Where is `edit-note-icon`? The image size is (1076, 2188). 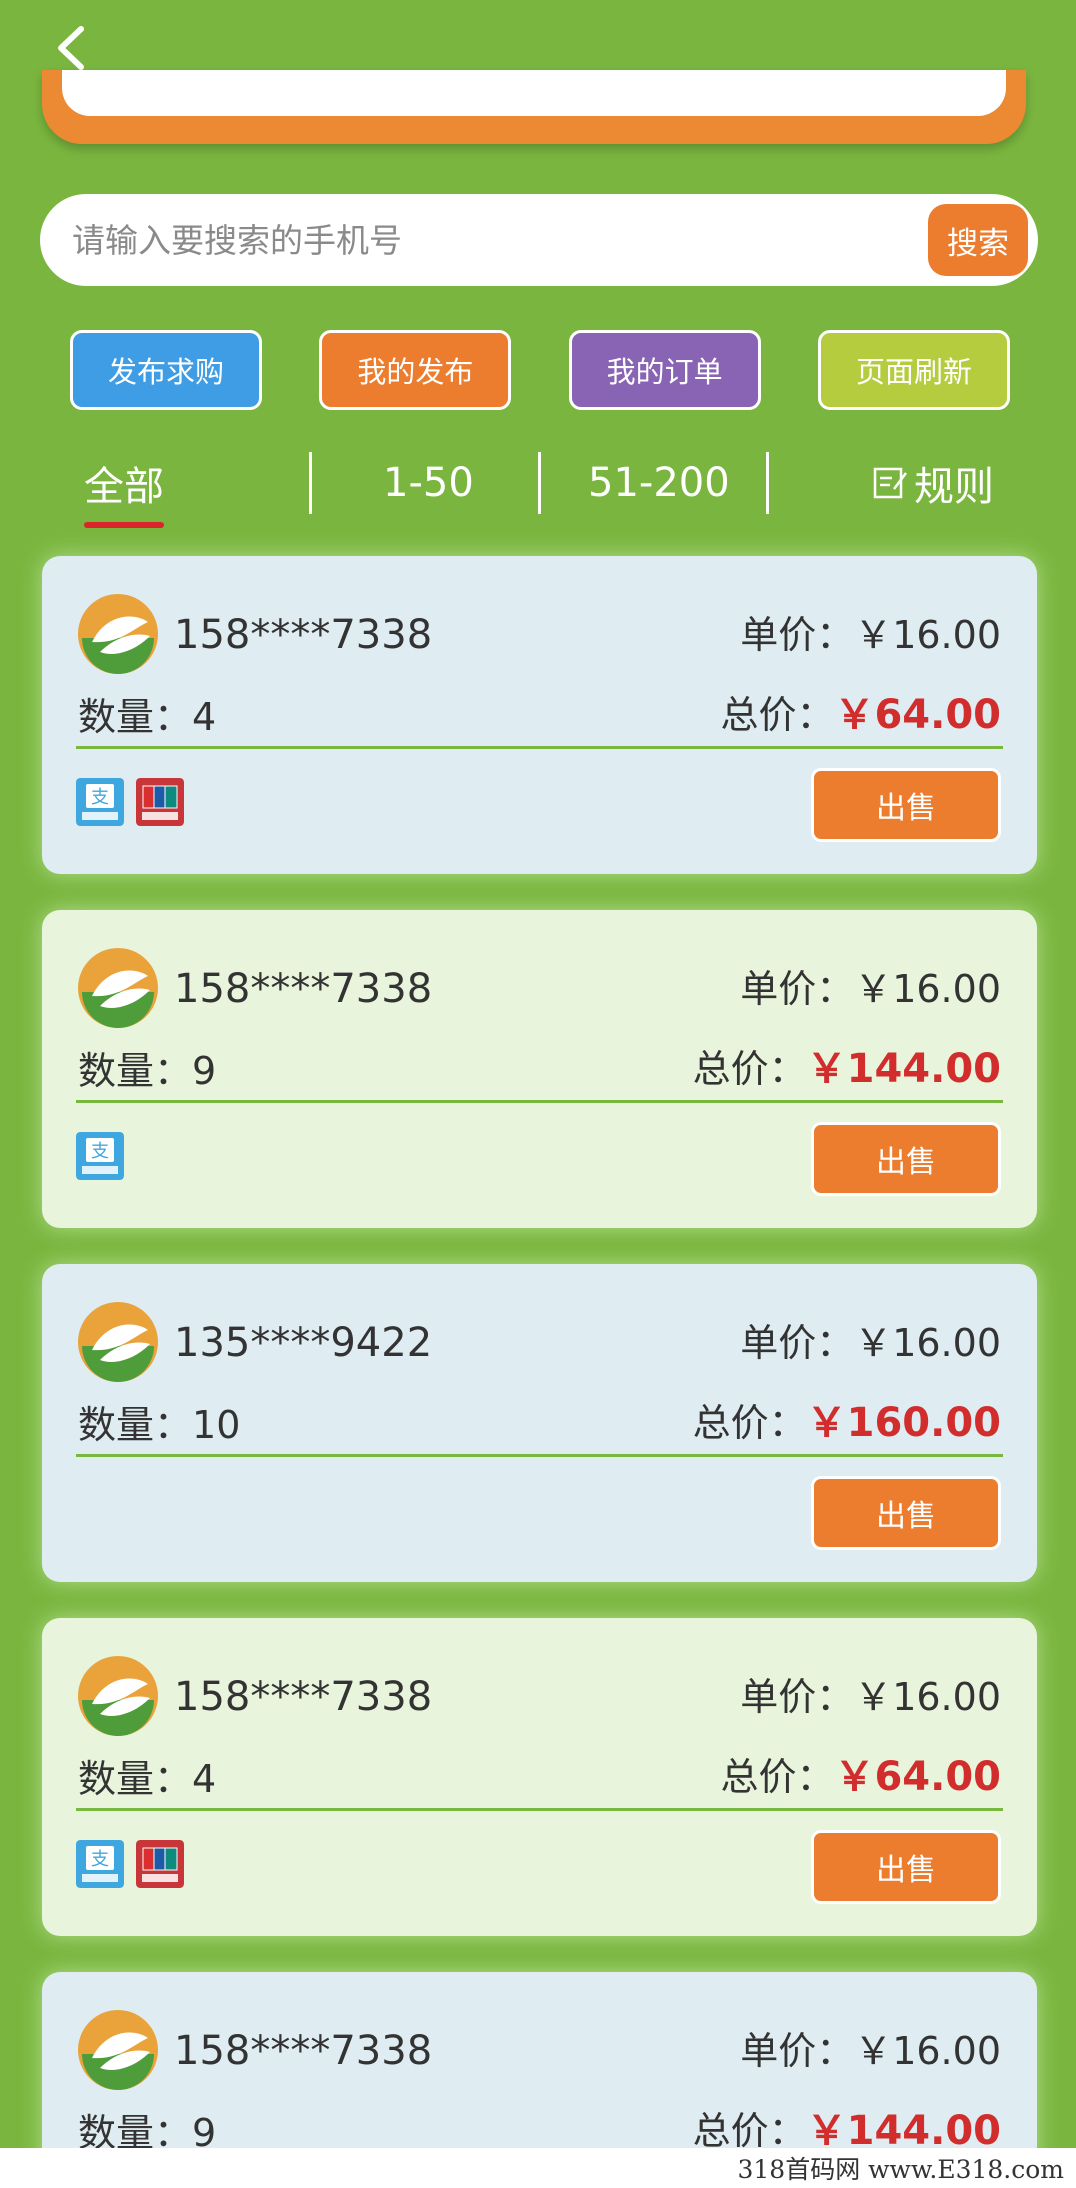
edit-note-icon is located at coordinates (890, 483).